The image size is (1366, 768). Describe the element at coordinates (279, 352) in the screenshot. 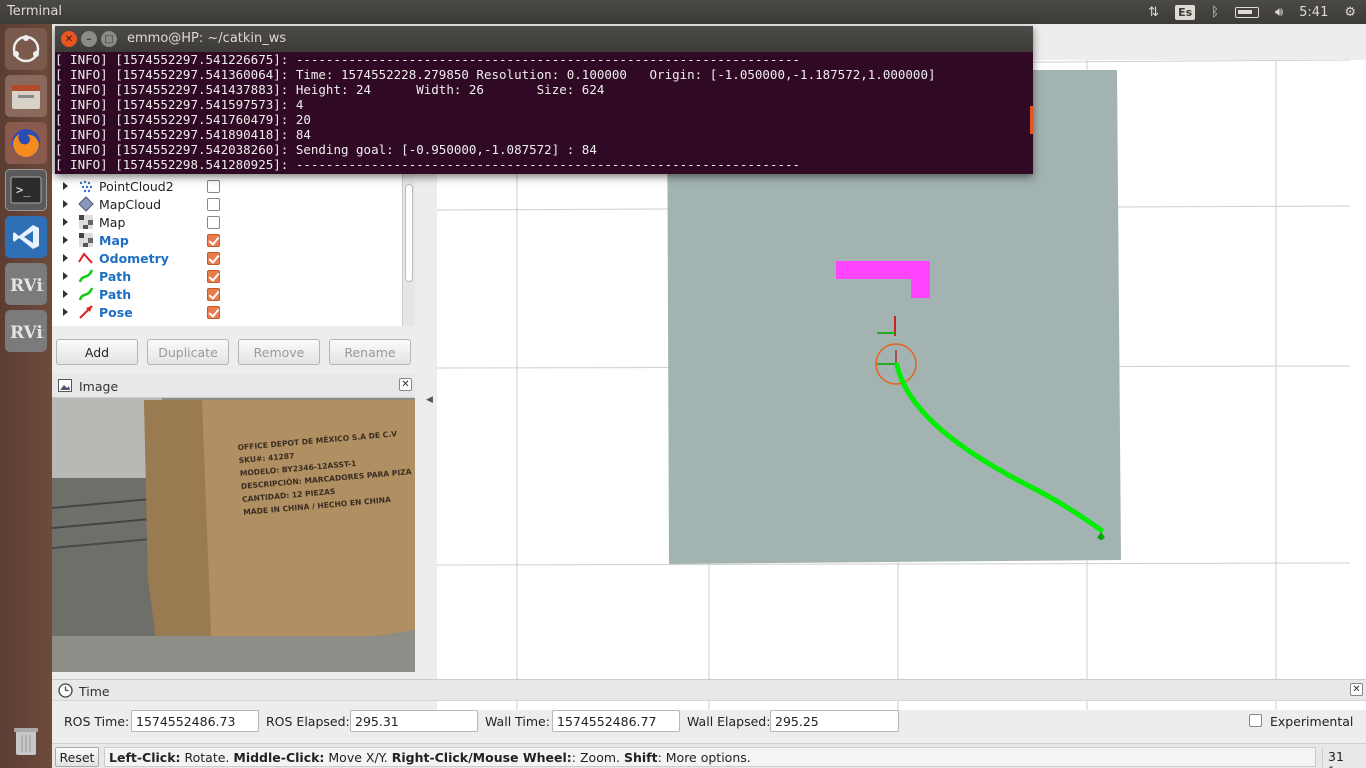

I see `remove-display-button: Remove` at that location.